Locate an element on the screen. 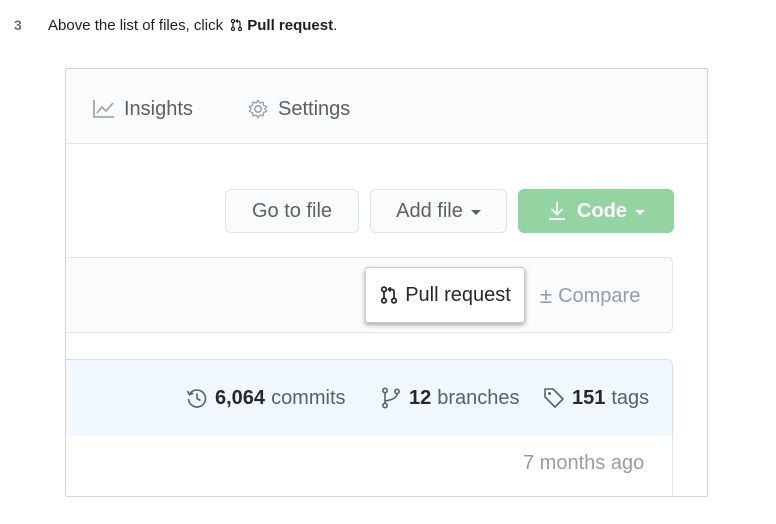 The image size is (776, 524). git-branch-icon is located at coordinates (391, 398).